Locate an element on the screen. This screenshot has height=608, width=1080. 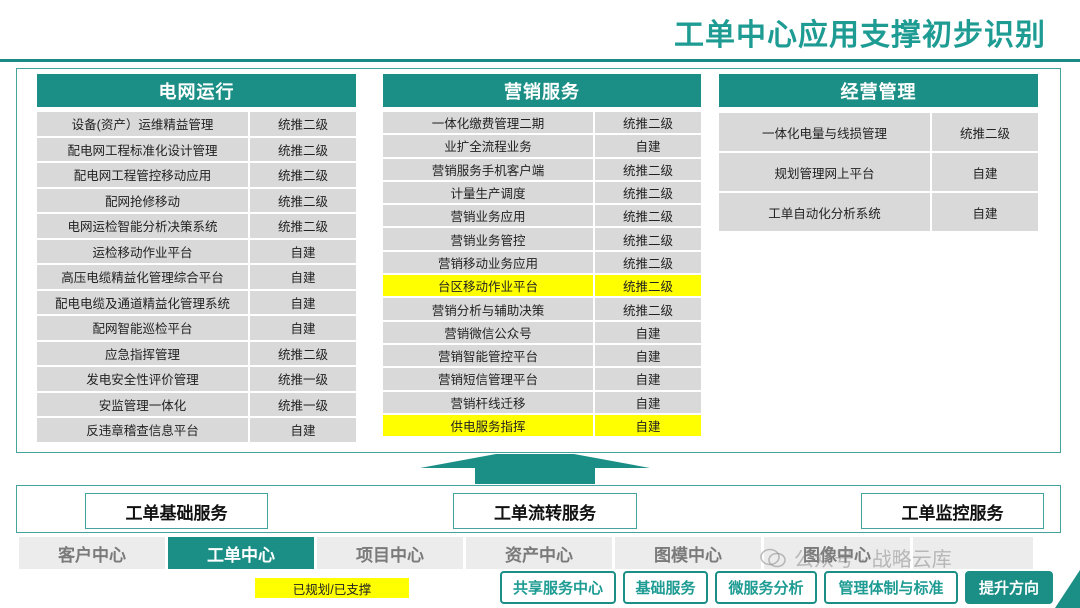
panel-marketing-title: 营销服务 is located at coordinates (542, 90).